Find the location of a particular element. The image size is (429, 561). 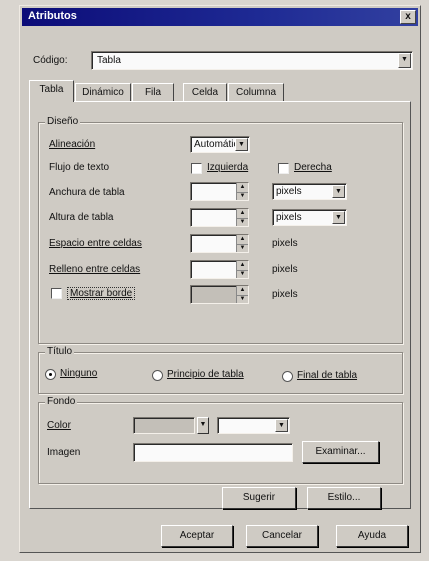

relleno-spinner: ▲ ▼ is located at coordinates (242, 269).